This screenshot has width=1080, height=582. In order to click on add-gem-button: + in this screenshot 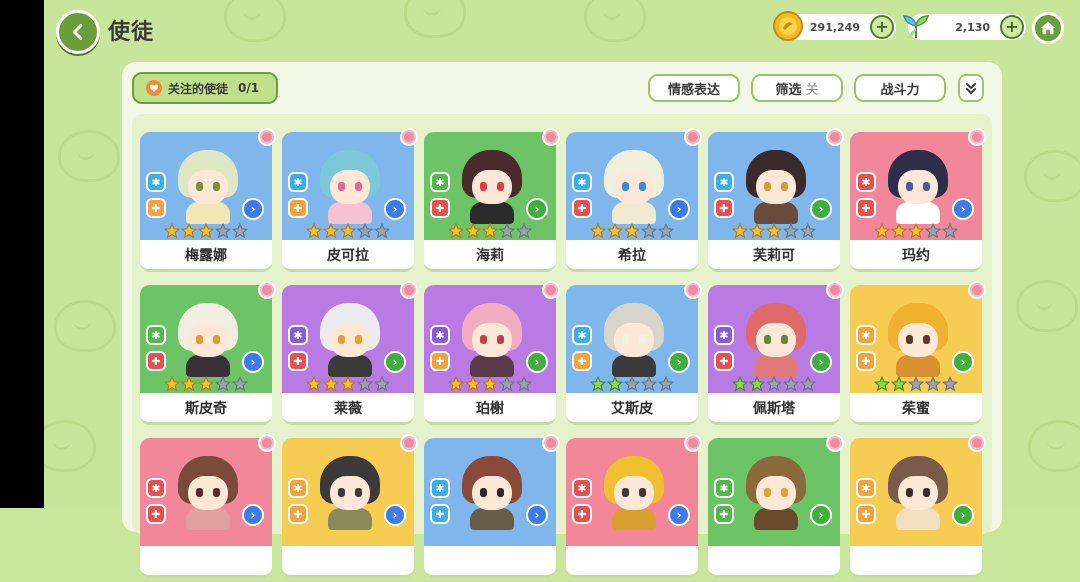, I will do `click(1012, 27)`.